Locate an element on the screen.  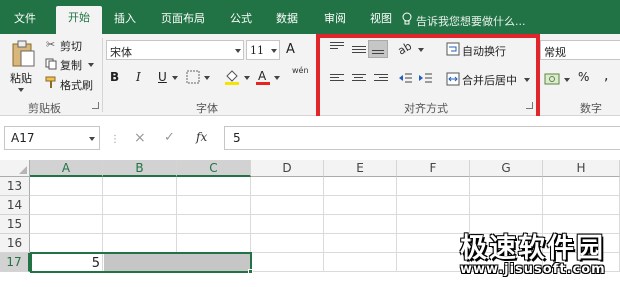
formula-bar-grip-icon: ⋮ is located at coordinates (115, 139).